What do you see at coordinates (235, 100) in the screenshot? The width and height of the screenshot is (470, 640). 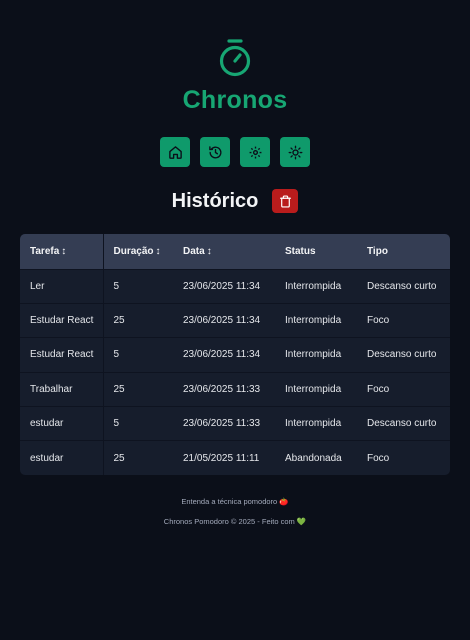 I see `app-title: Chronos` at bounding box center [235, 100].